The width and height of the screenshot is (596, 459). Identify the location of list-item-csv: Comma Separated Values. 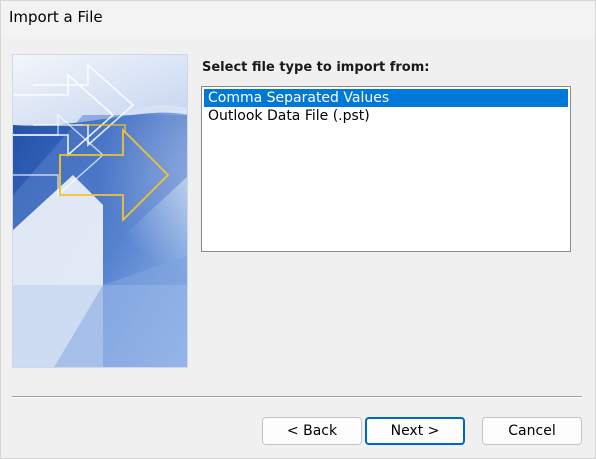
(386, 98).